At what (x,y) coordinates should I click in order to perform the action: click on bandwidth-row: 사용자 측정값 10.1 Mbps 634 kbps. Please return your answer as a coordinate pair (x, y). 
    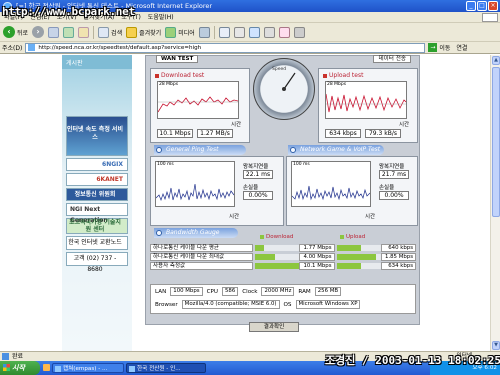
    Looking at the image, I should click on (283, 265).